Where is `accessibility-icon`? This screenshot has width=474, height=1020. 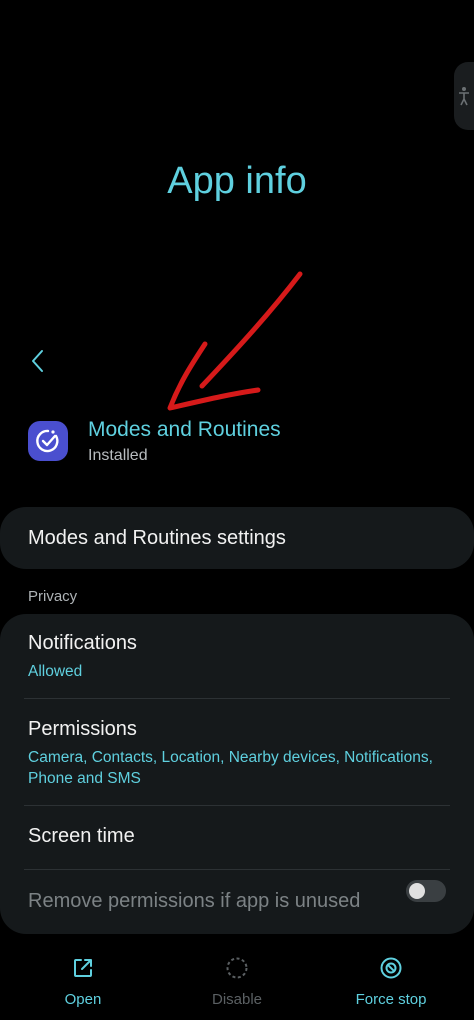
accessibility-icon is located at coordinates (464, 96).